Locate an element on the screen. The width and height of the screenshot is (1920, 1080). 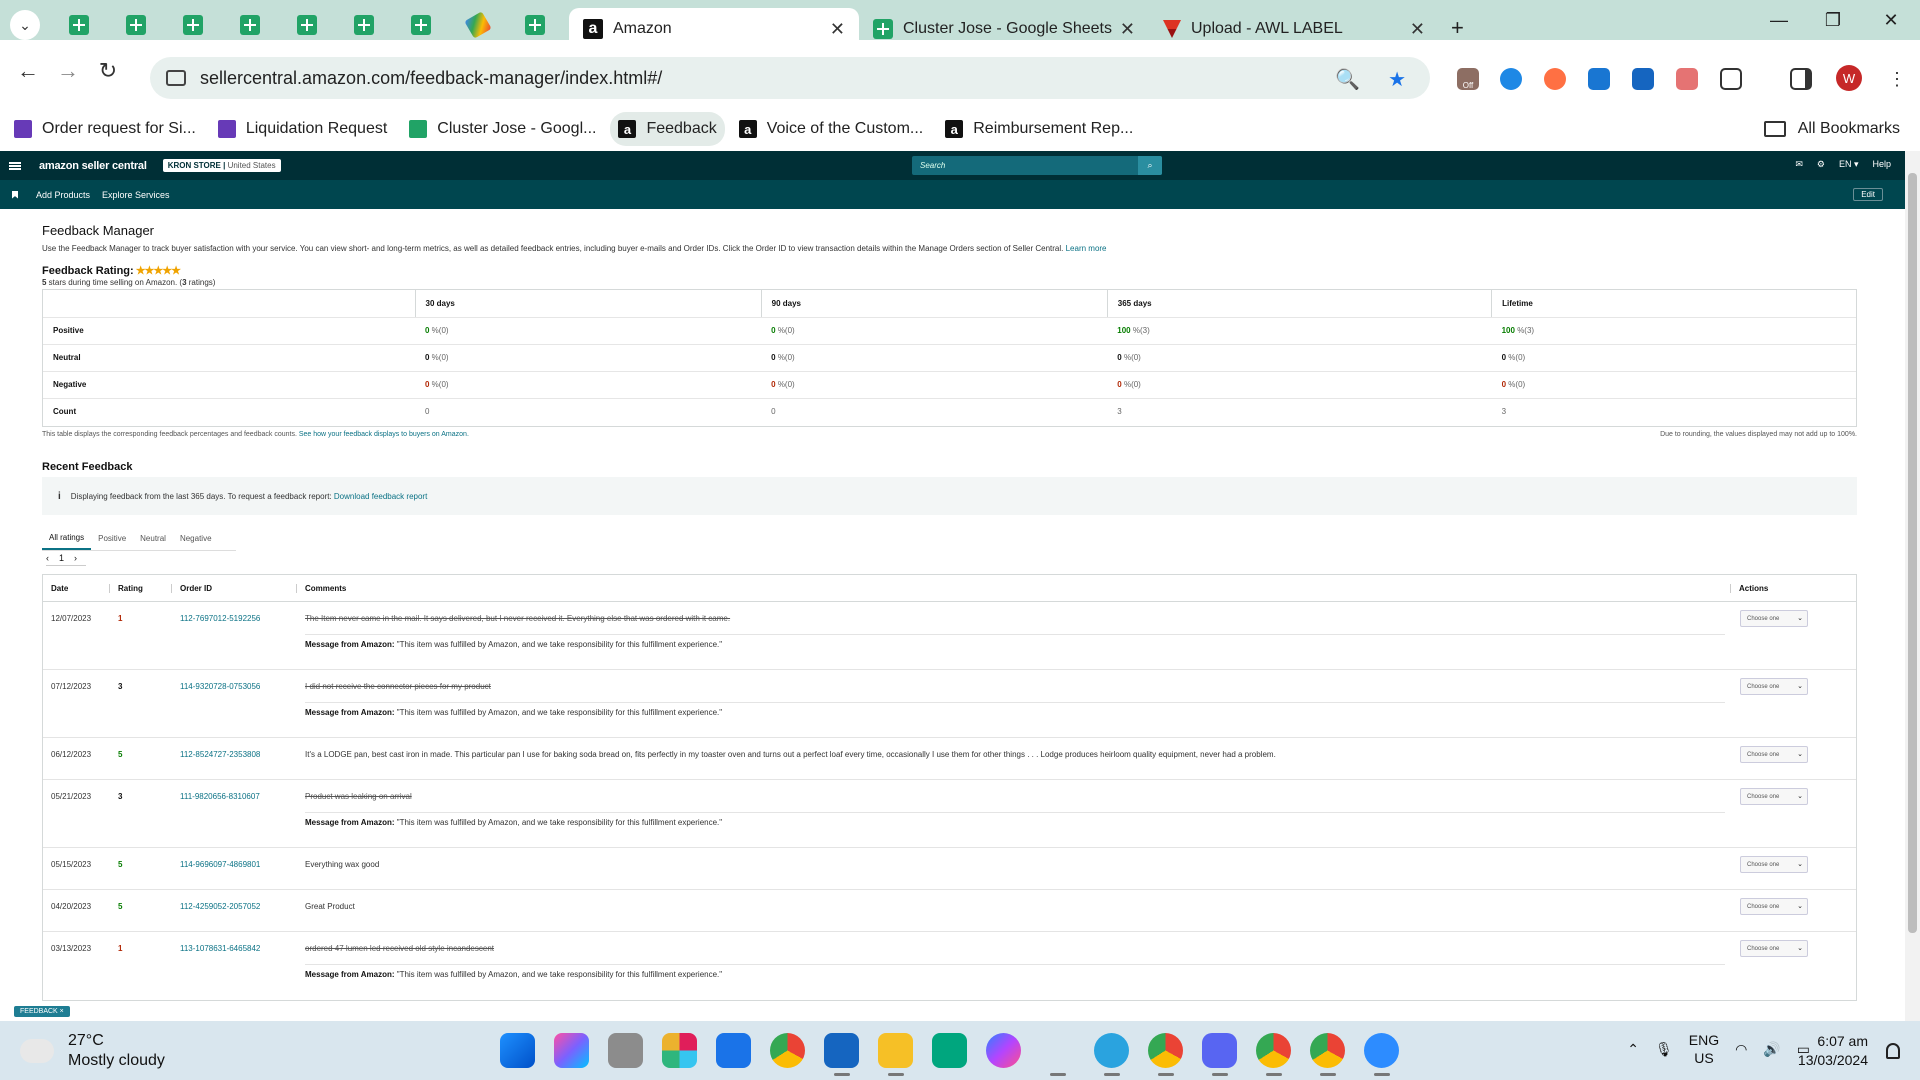
seller-search: Search ⌕ is located at coordinates (1037, 165).